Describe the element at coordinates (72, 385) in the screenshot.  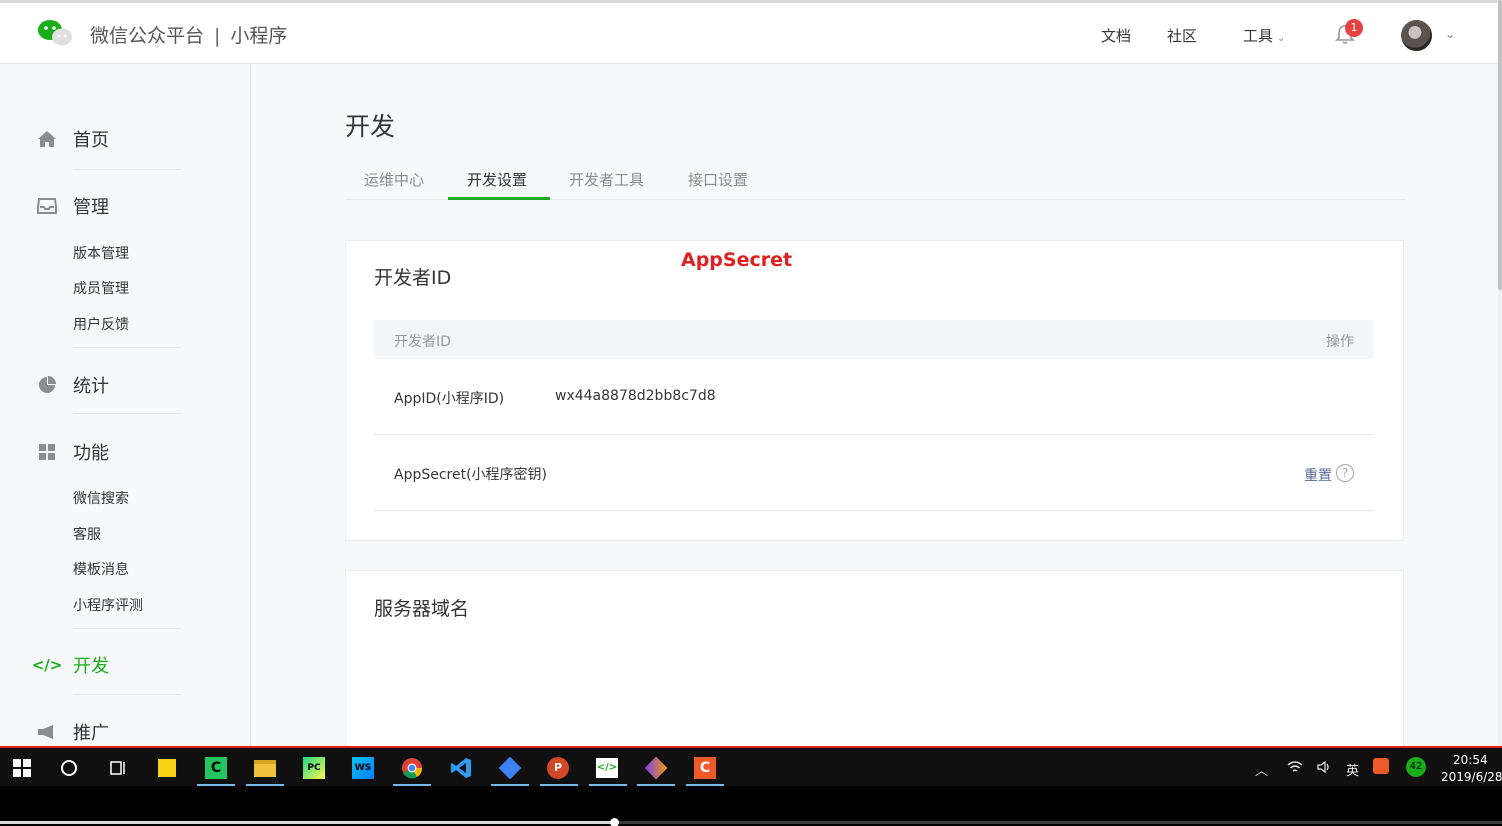
I see `sidebar-item-stats: 统计` at that location.